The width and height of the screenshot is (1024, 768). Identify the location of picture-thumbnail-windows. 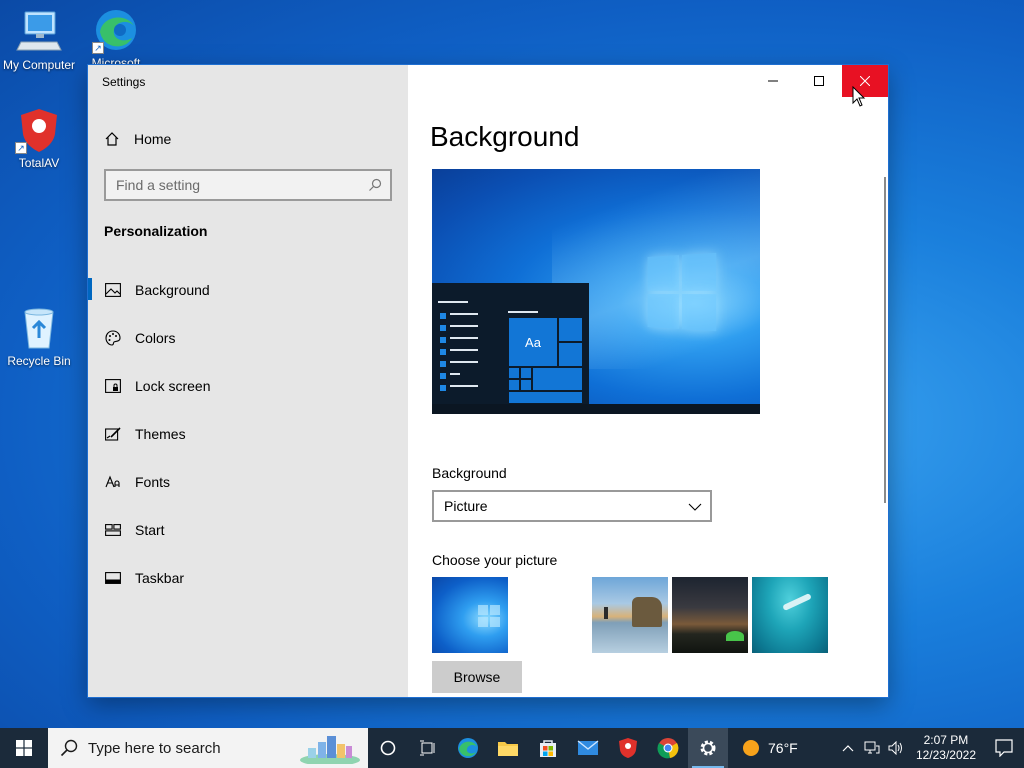
(470, 615).